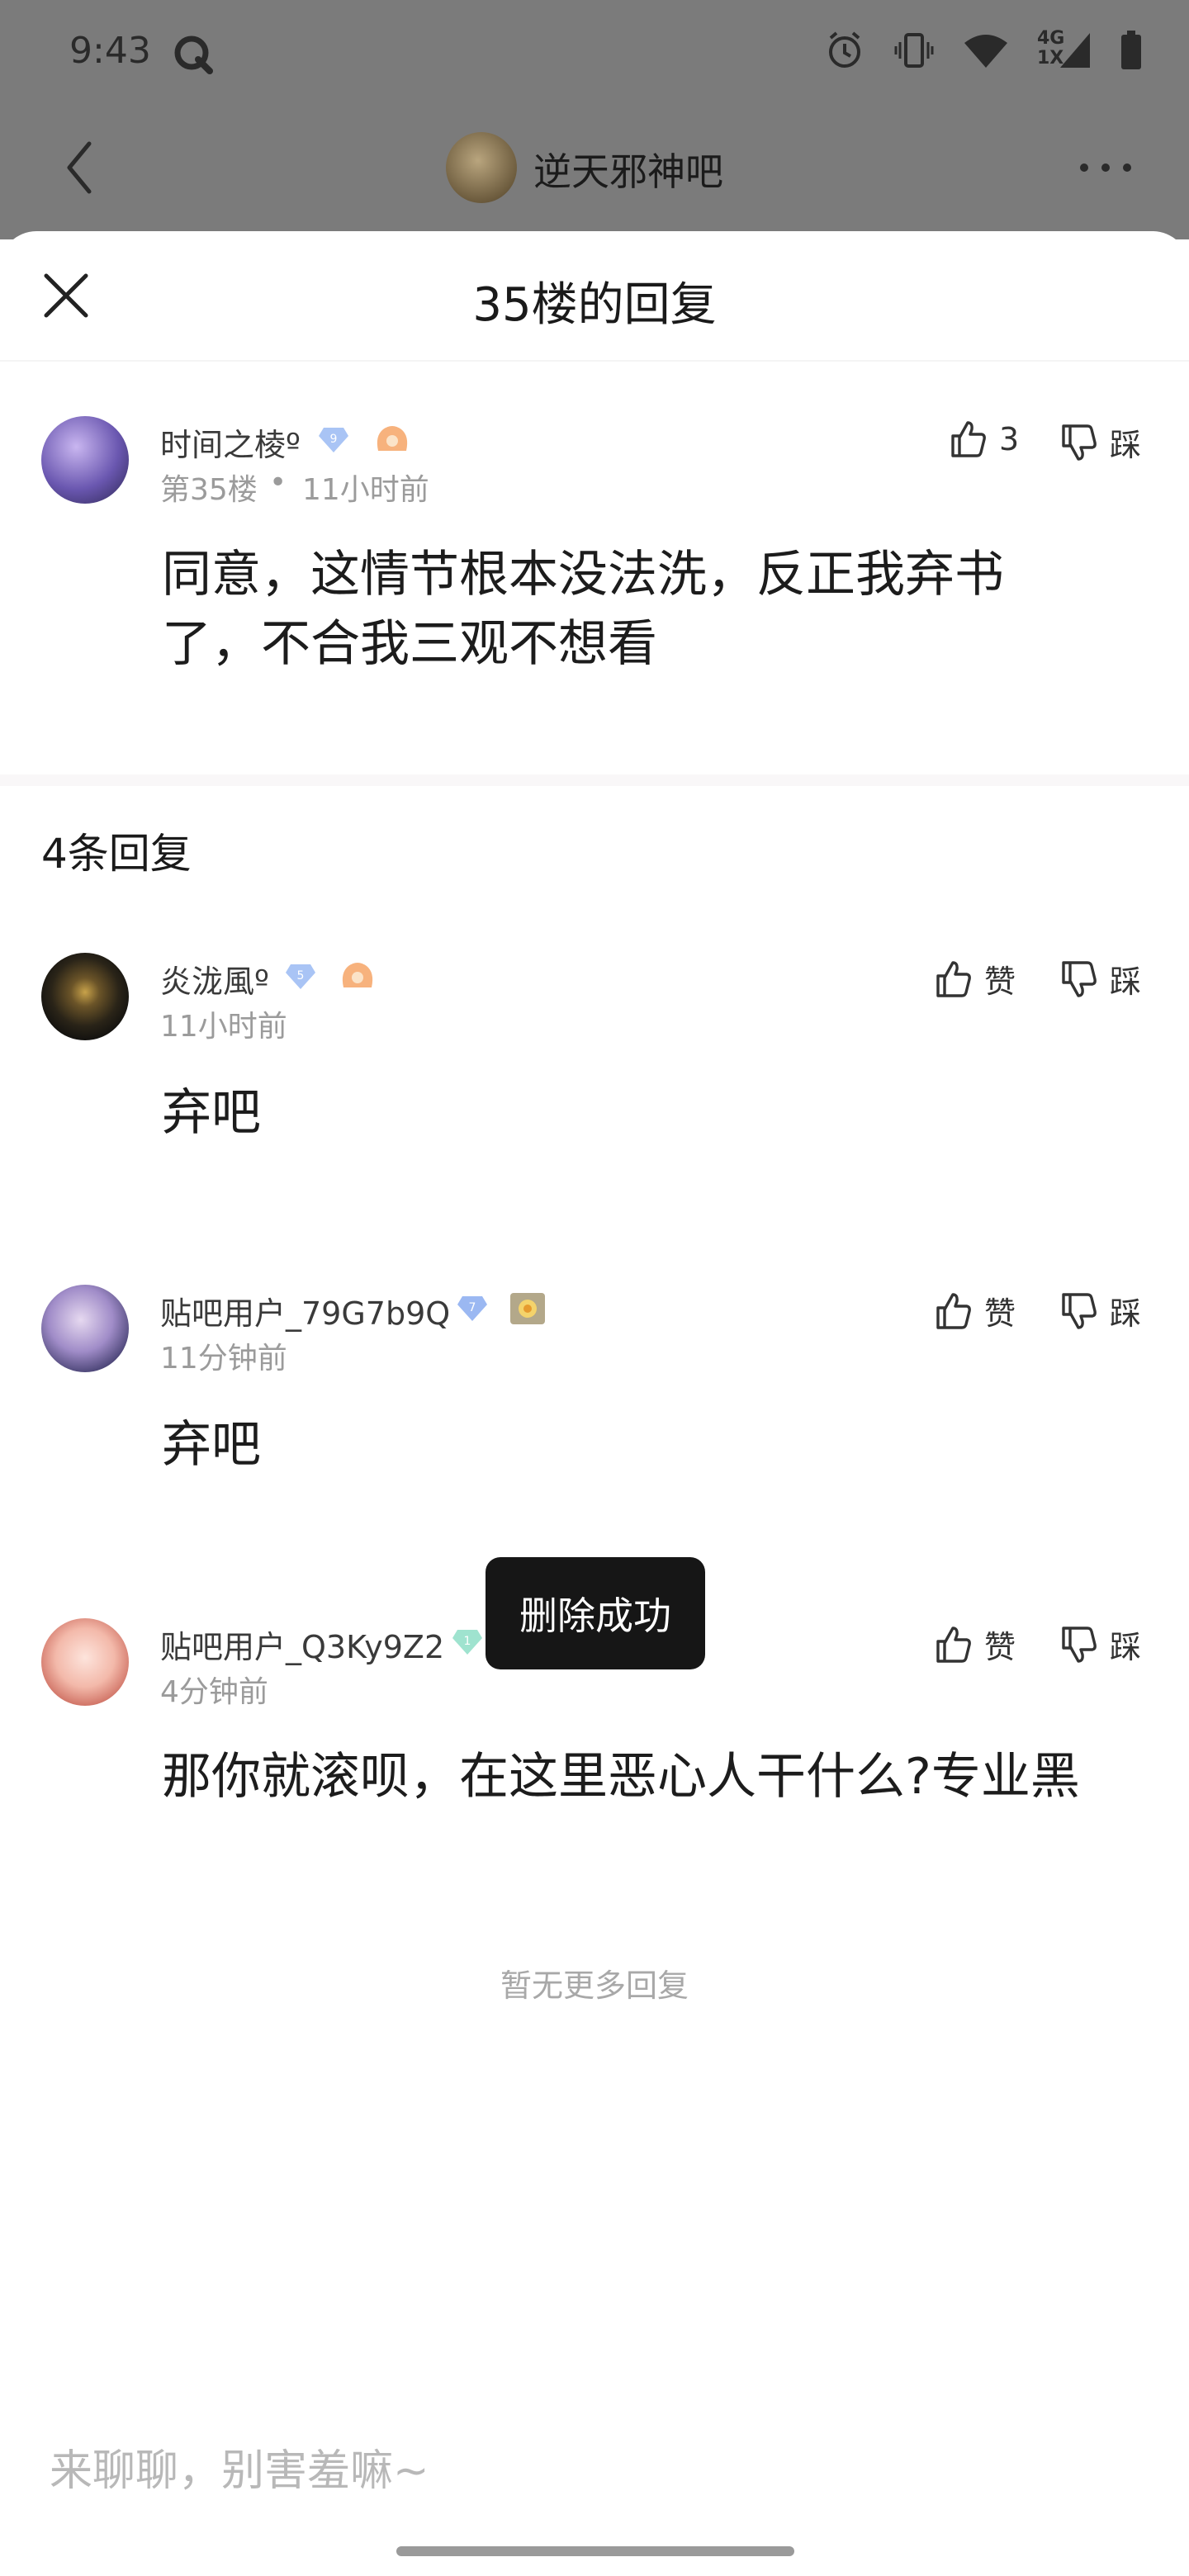 This screenshot has height=2576, width=1189. I want to click on username: 贴吧用户_79G7b9Q, so click(305, 1310).